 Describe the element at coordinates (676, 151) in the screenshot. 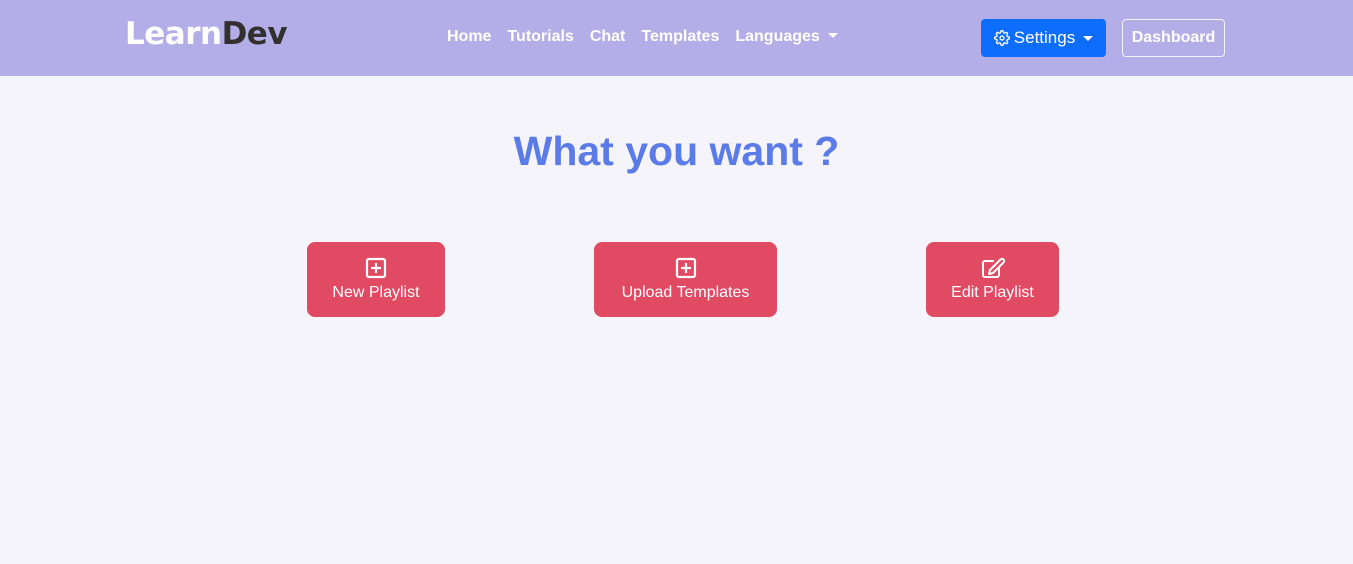

I see `page-title: What you want ?` at that location.